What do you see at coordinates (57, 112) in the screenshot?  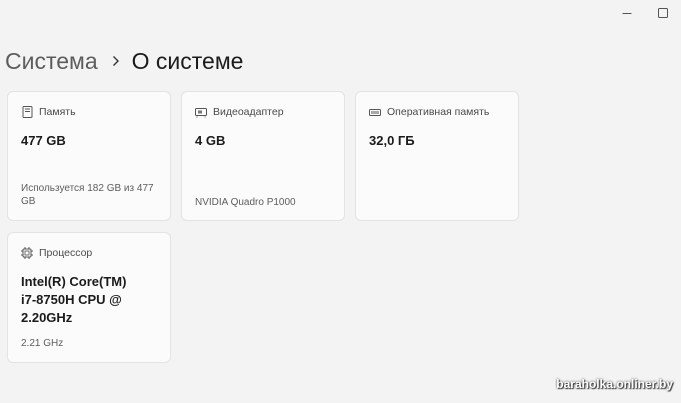 I see `storage-label: Память` at bounding box center [57, 112].